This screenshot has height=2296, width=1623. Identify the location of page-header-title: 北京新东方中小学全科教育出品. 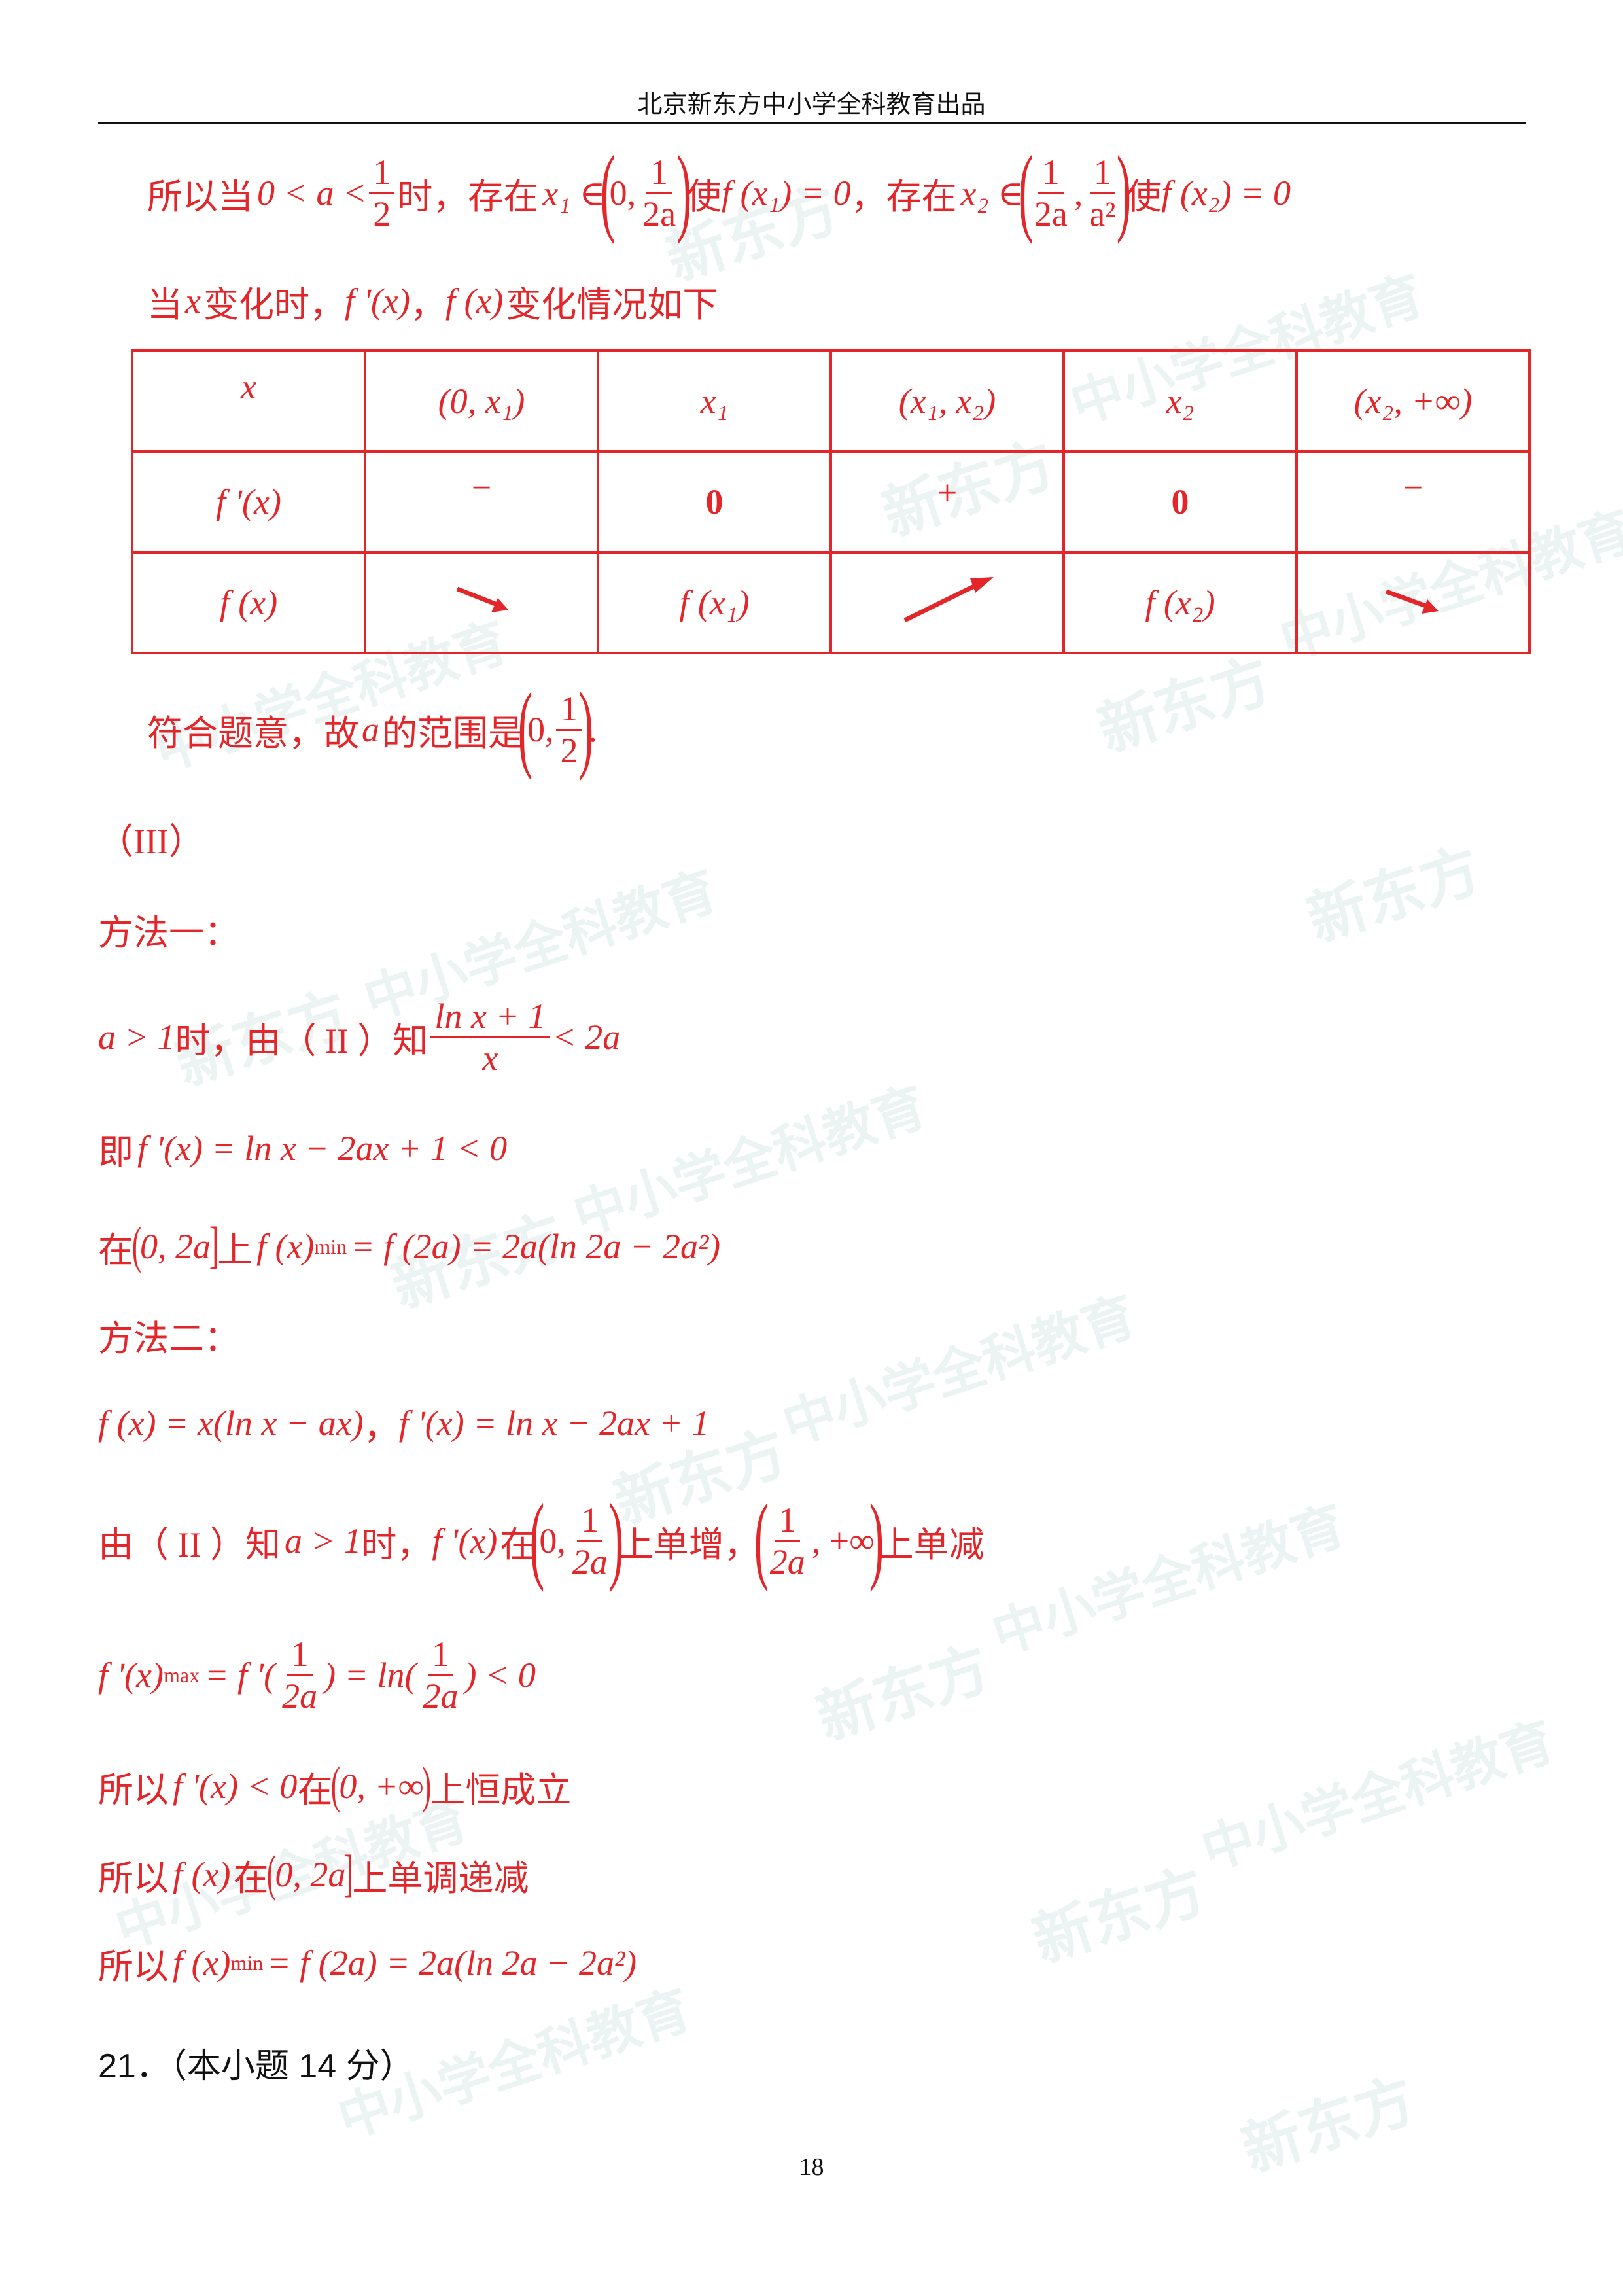
(812, 105).